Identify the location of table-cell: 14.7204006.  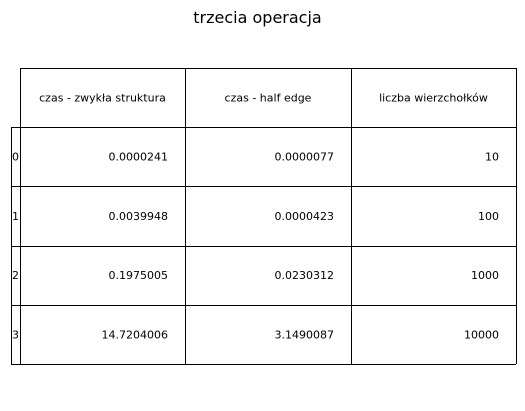
(135, 334).